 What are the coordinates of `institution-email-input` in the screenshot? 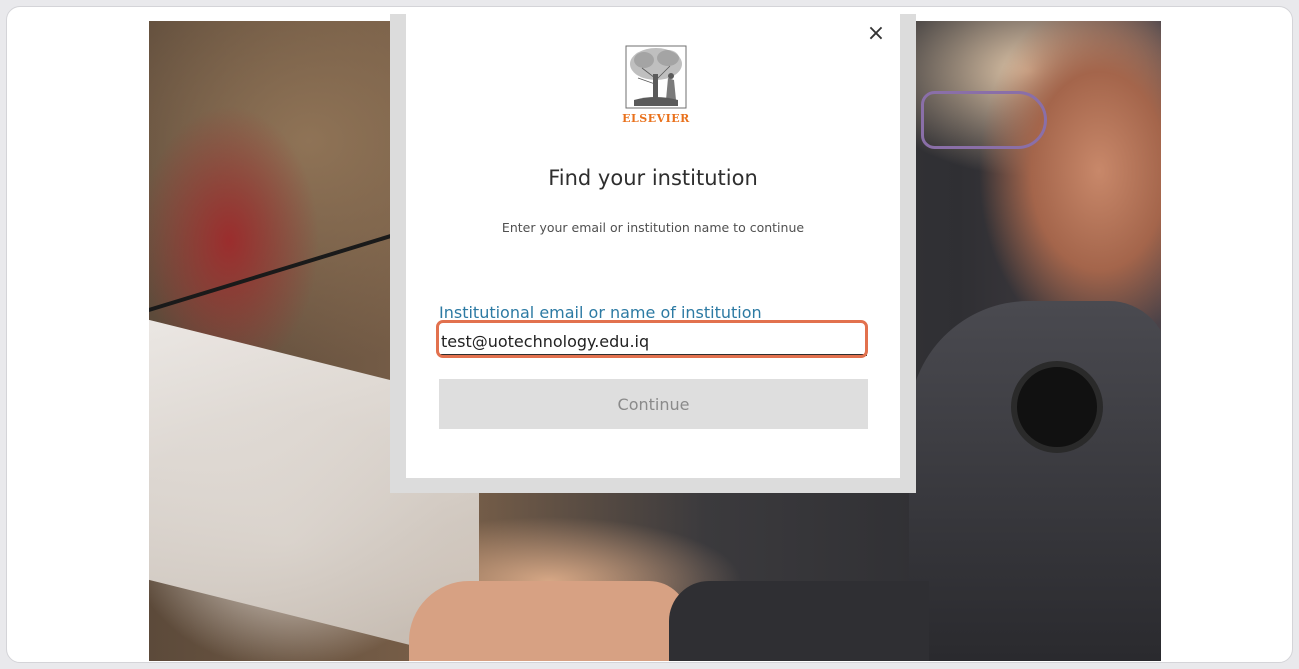 It's located at (653, 342).